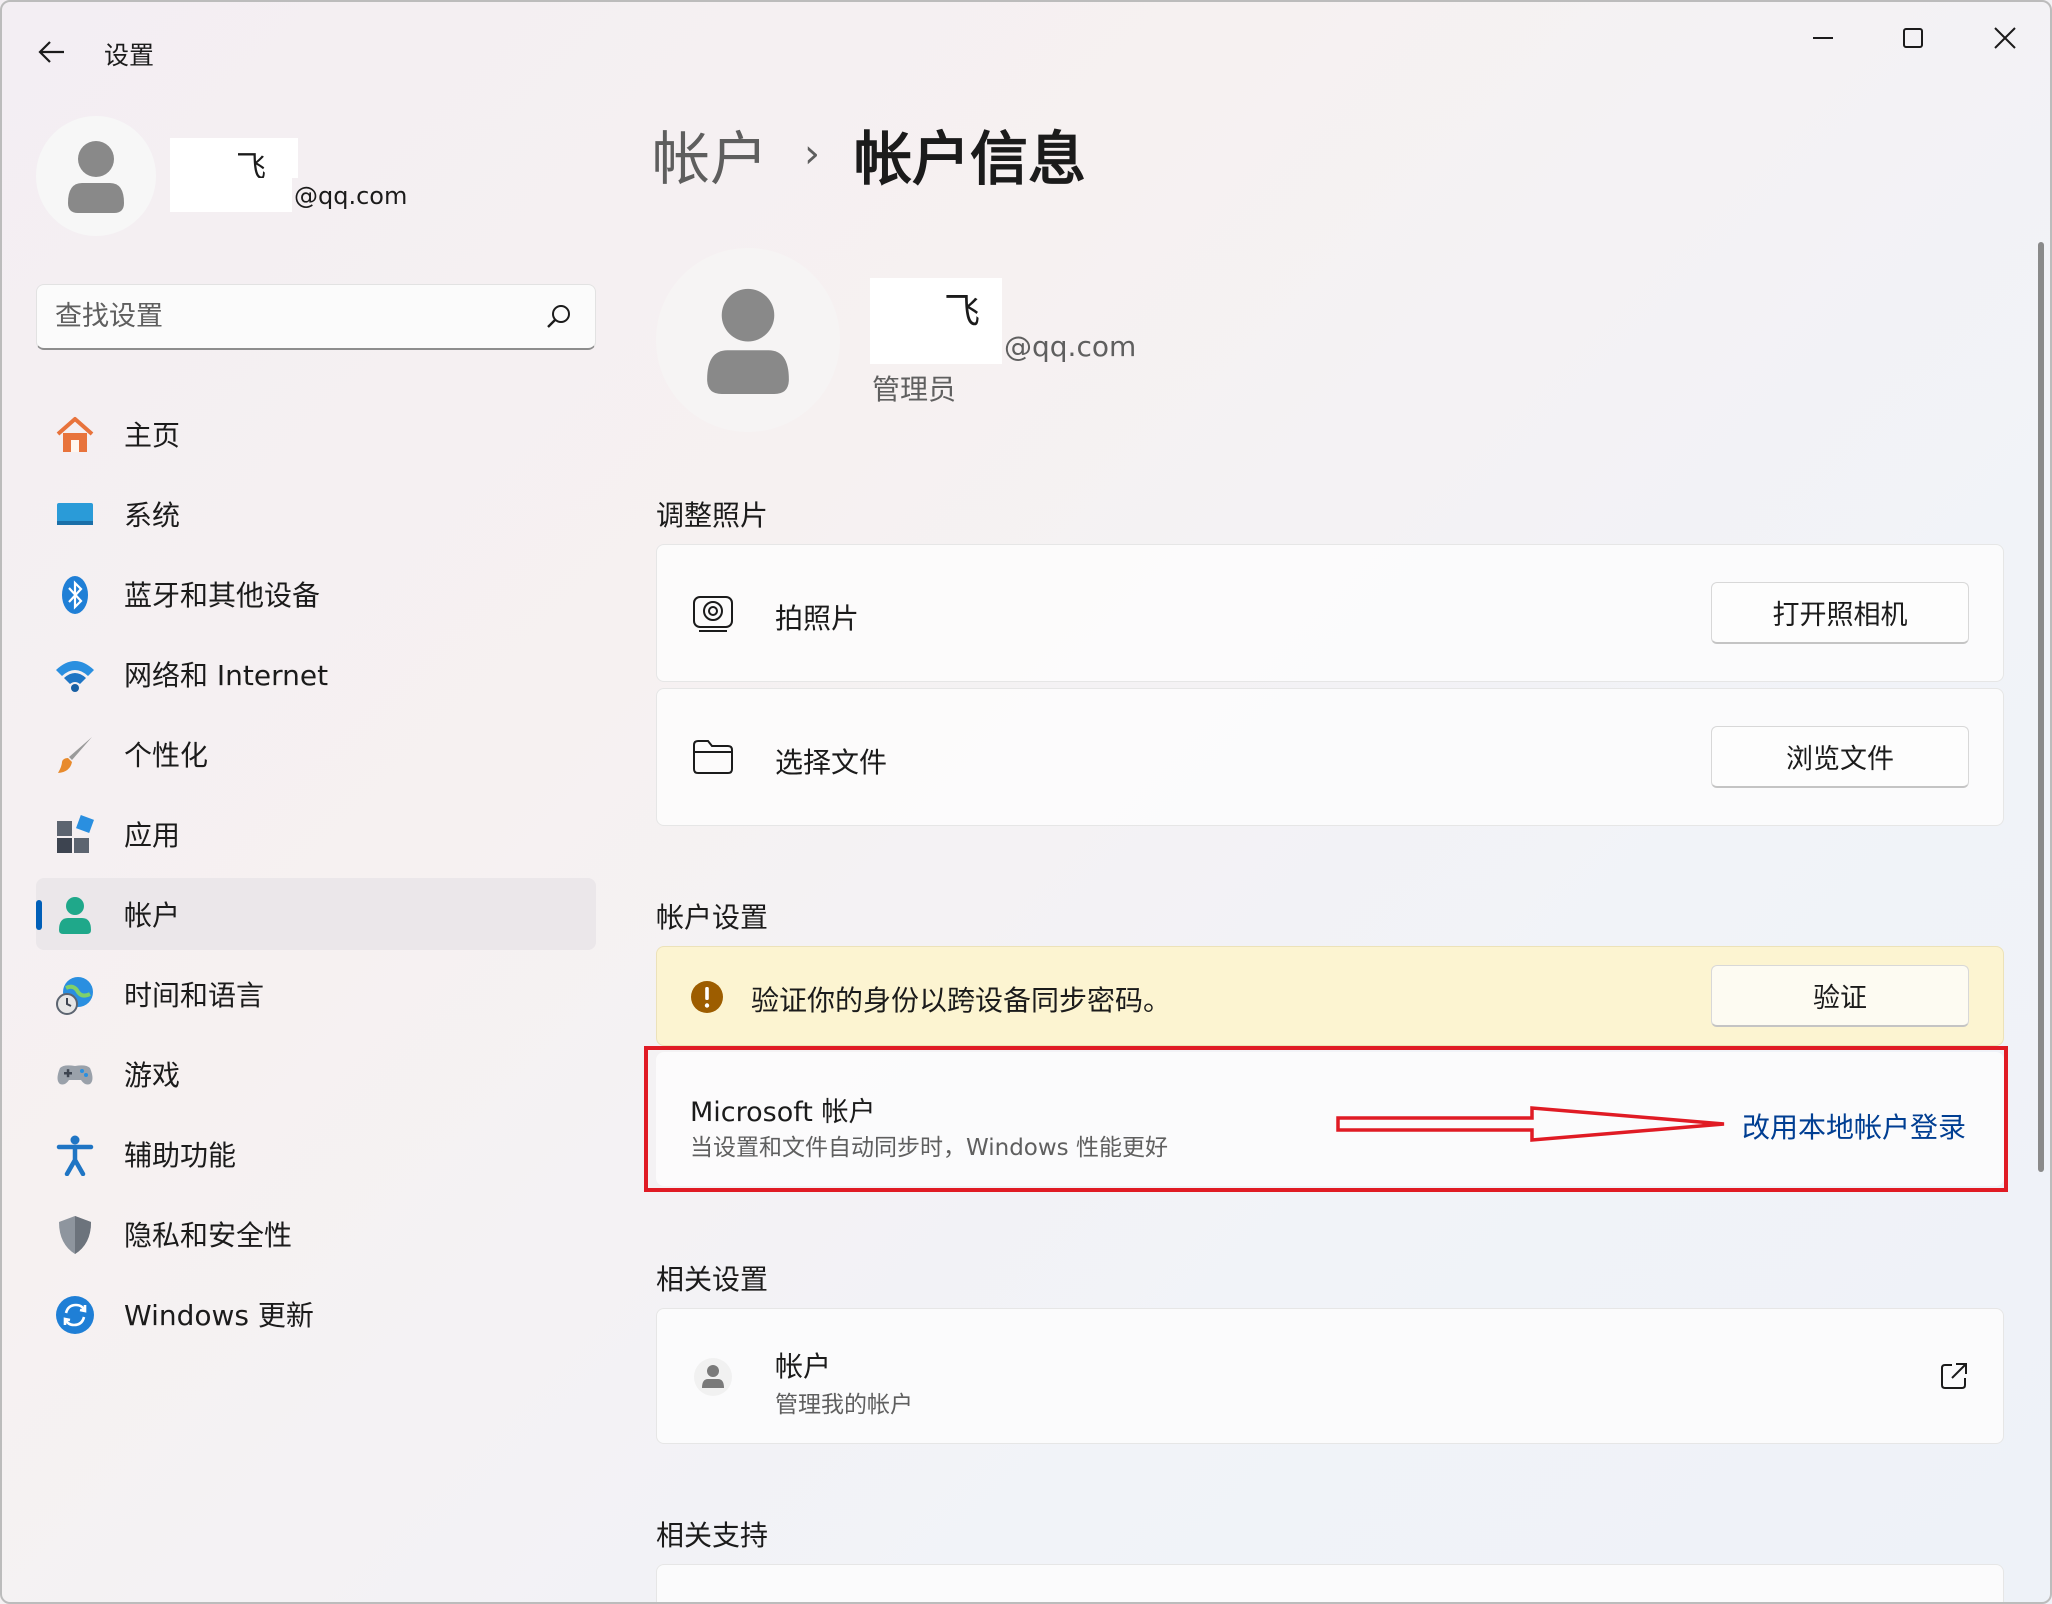  What do you see at coordinates (316, 754) in the screenshot?
I see `sidebar-item-personalization: 个性化` at bounding box center [316, 754].